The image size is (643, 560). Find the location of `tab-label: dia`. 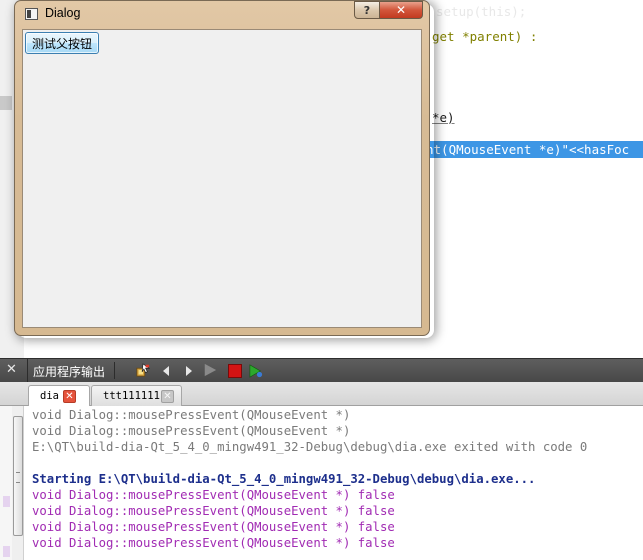

tab-label: dia is located at coordinates (49, 396).